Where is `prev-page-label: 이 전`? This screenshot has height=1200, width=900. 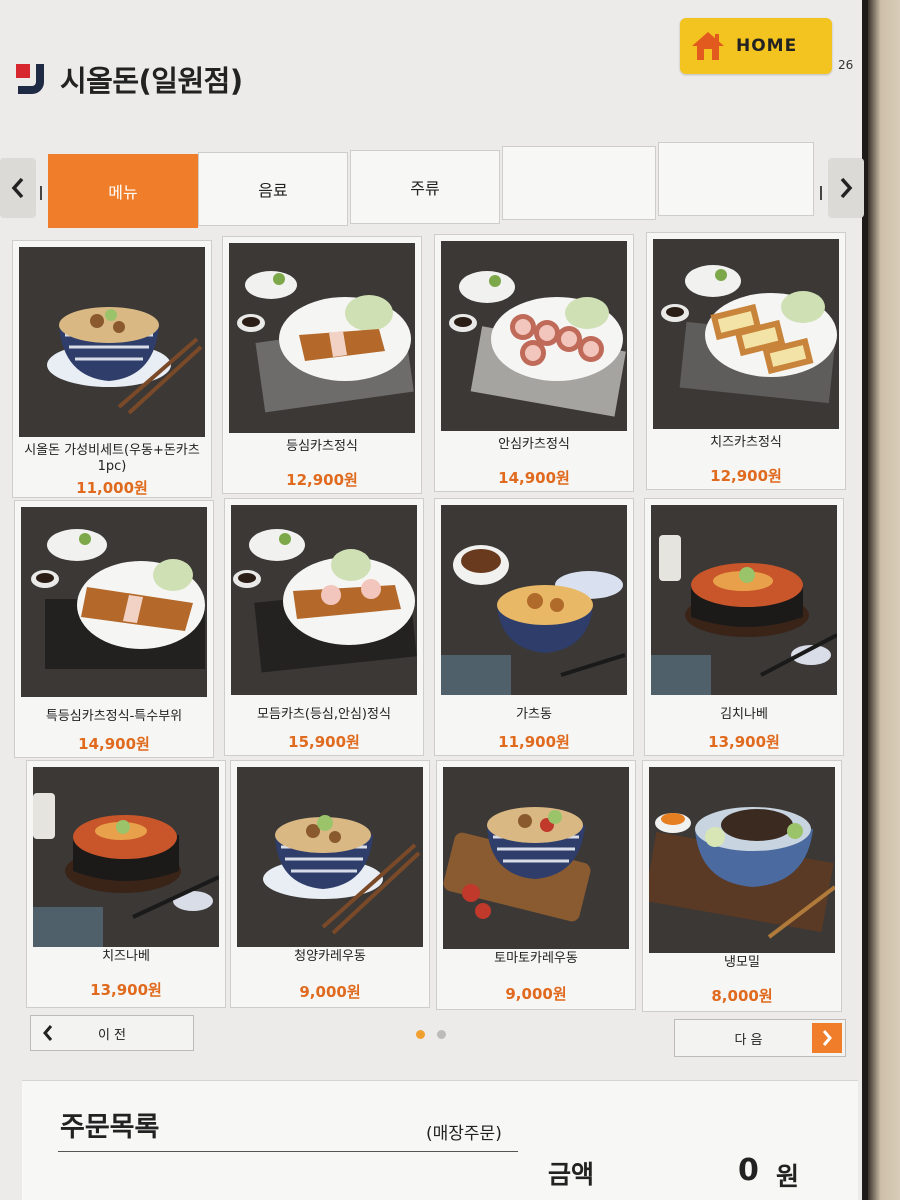
prev-page-label: 이 전 is located at coordinates (112, 1035).